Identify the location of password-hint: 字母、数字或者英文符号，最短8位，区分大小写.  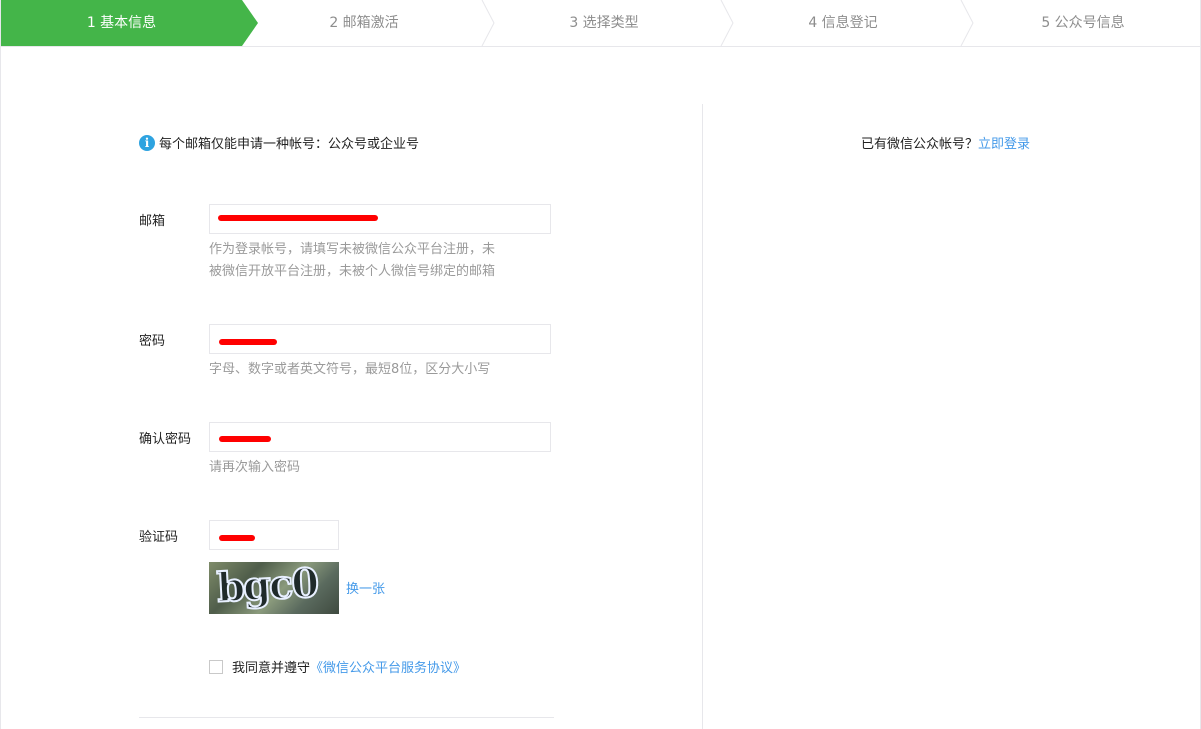
(350, 369).